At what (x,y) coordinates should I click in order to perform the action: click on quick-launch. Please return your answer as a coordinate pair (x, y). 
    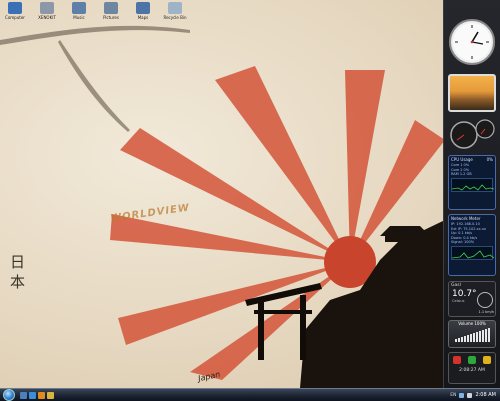
    Looking at the image, I should click on (37, 395).